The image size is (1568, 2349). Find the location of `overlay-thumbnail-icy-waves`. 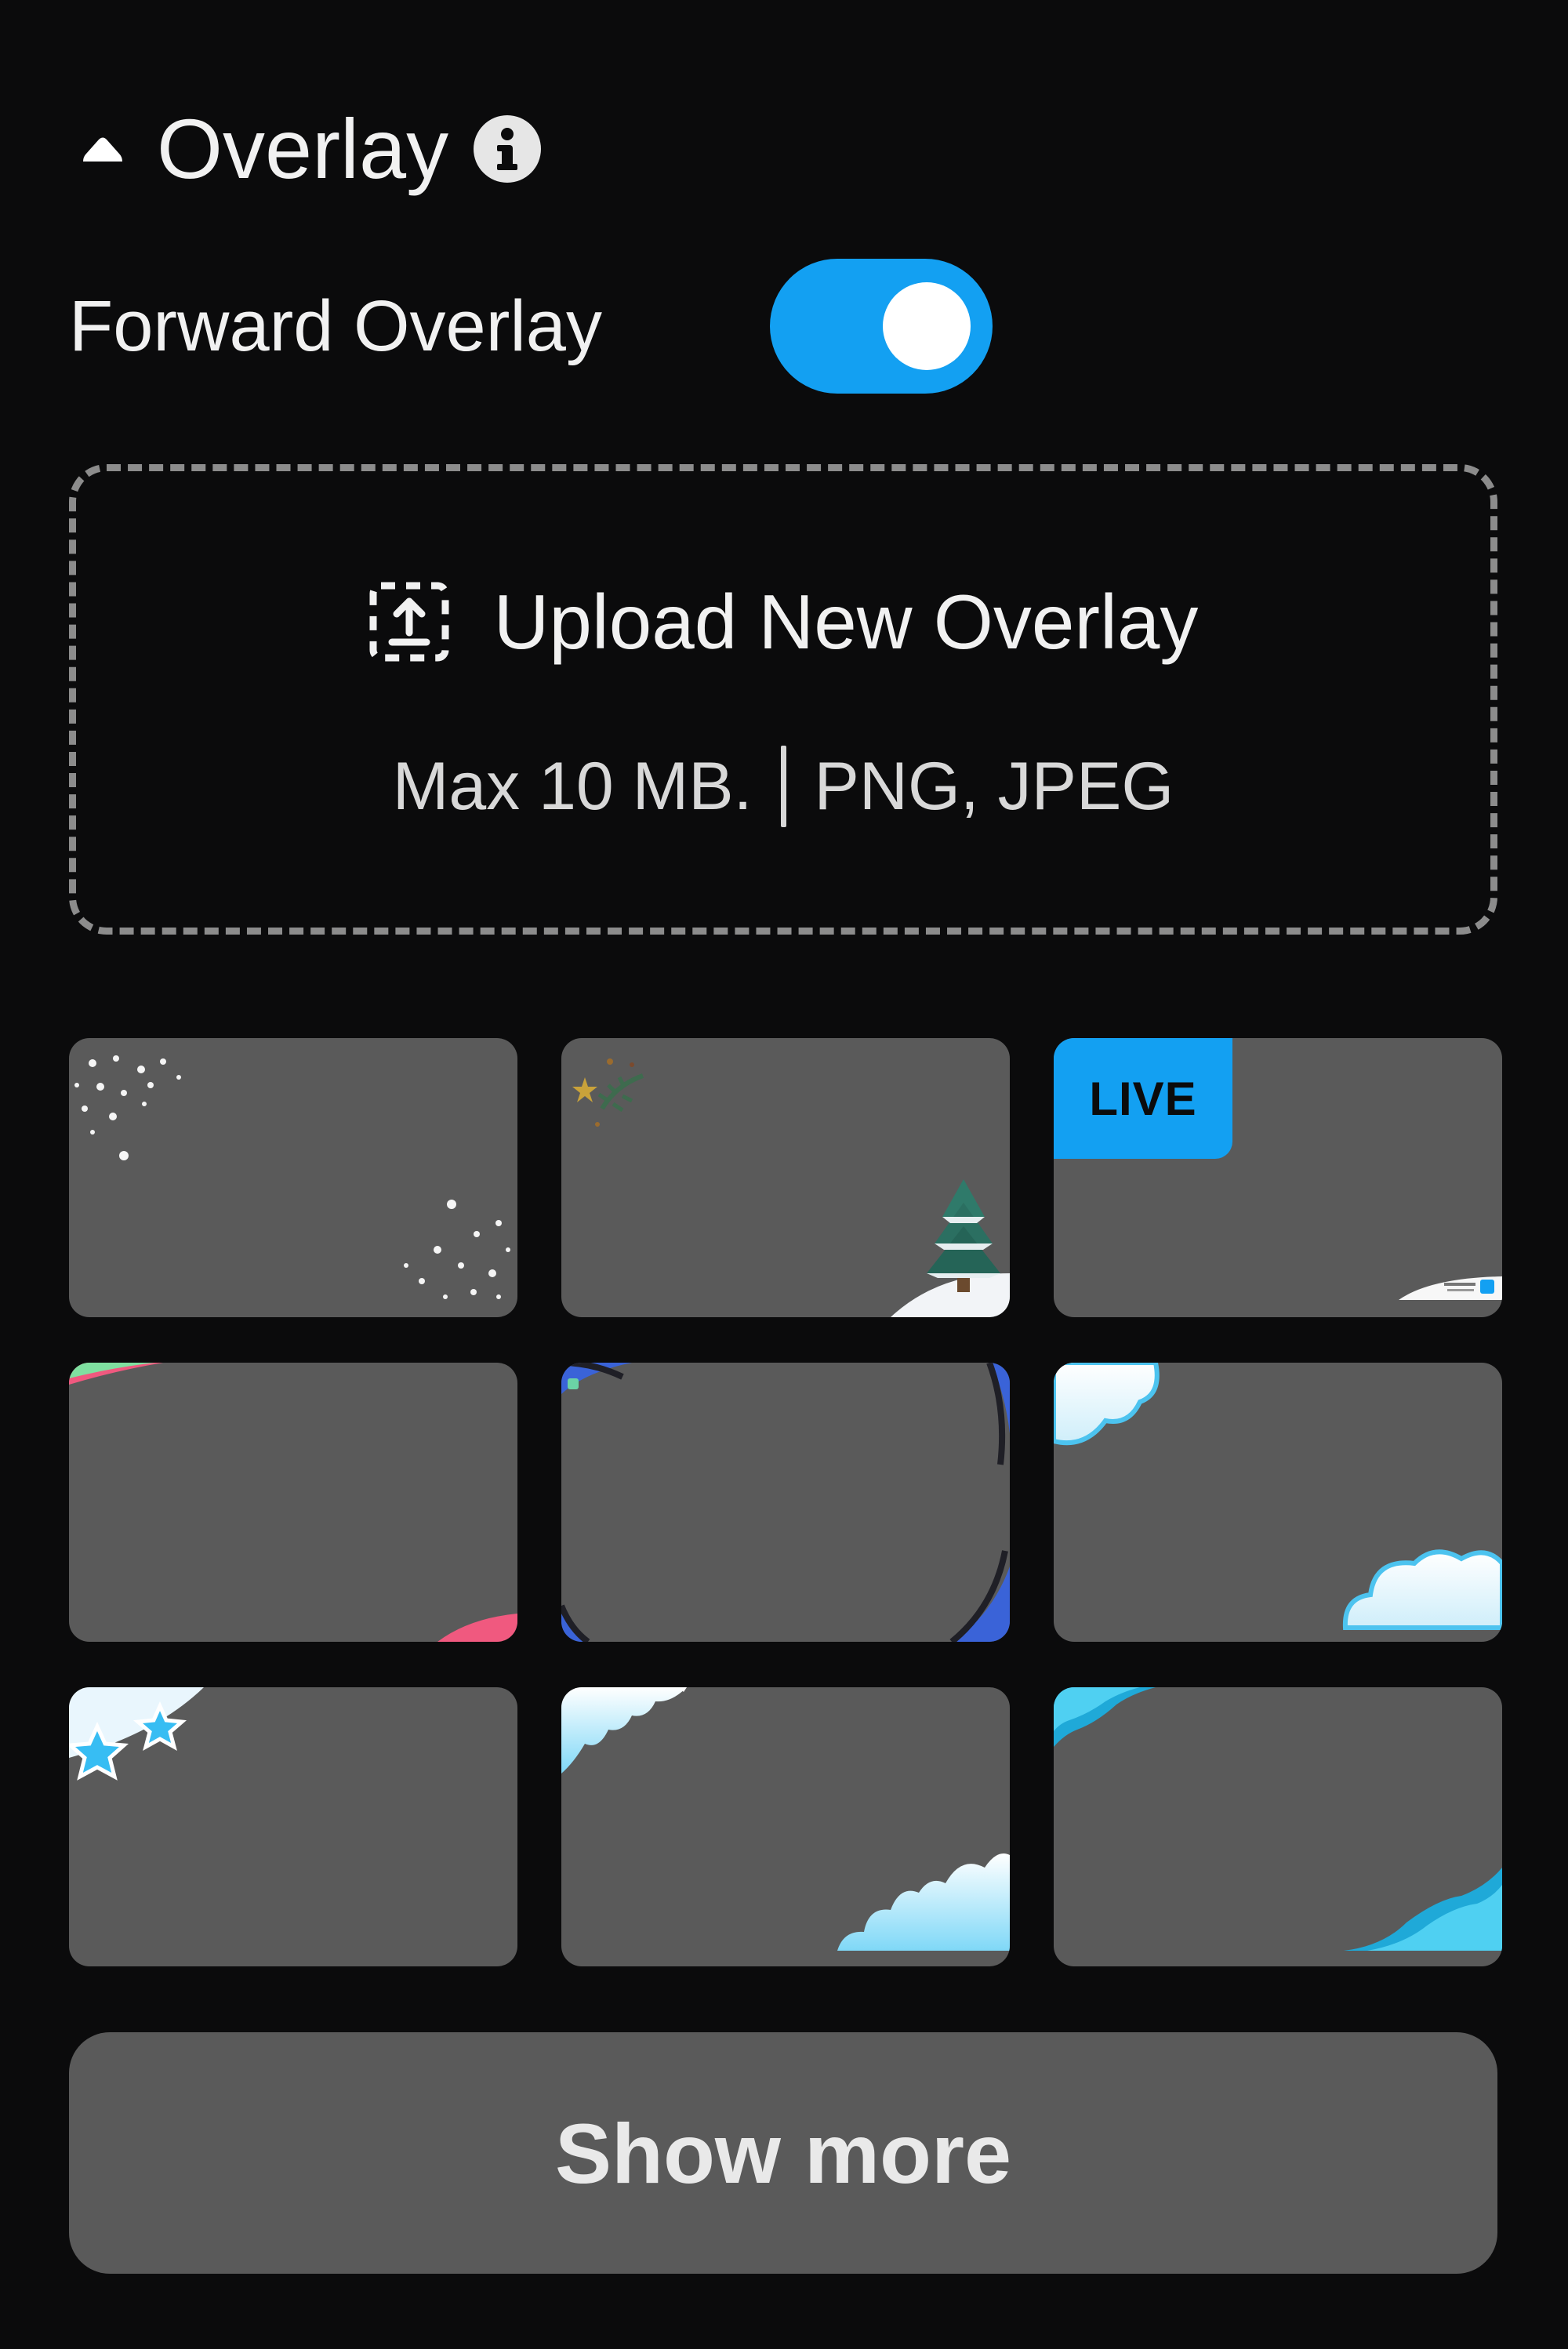

overlay-thumbnail-icy-waves is located at coordinates (785, 1826).